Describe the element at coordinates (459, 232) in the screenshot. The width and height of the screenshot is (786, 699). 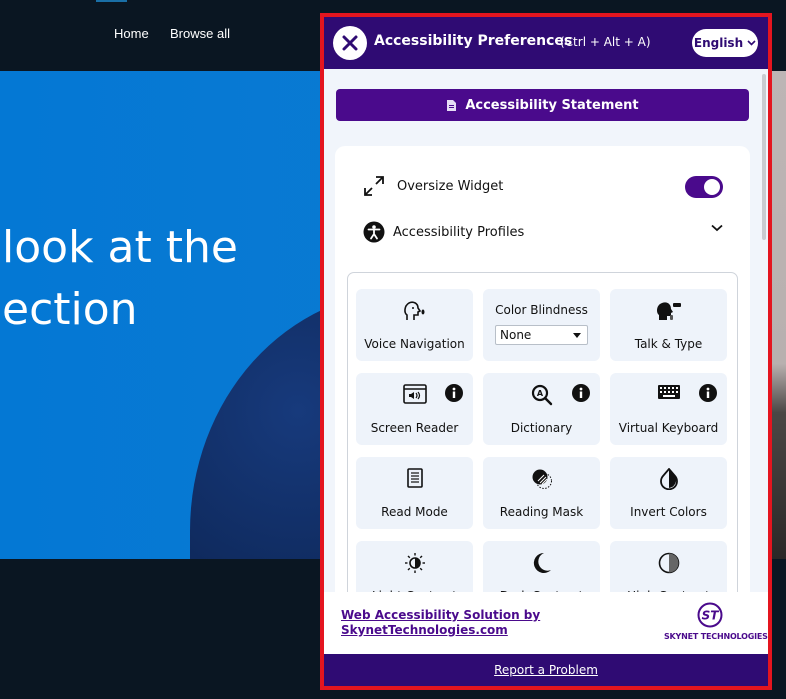
I see `accessibility-profiles-label: Accessibility Profiles` at that location.